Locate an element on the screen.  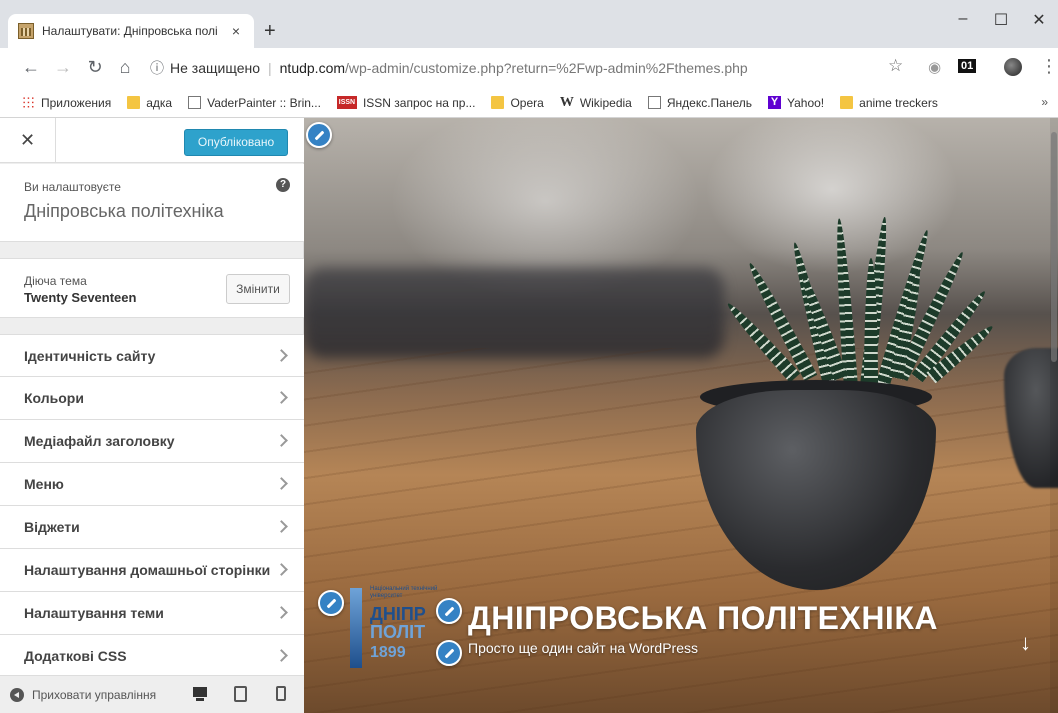
edit-logo-icon is located at coordinates (331, 603).